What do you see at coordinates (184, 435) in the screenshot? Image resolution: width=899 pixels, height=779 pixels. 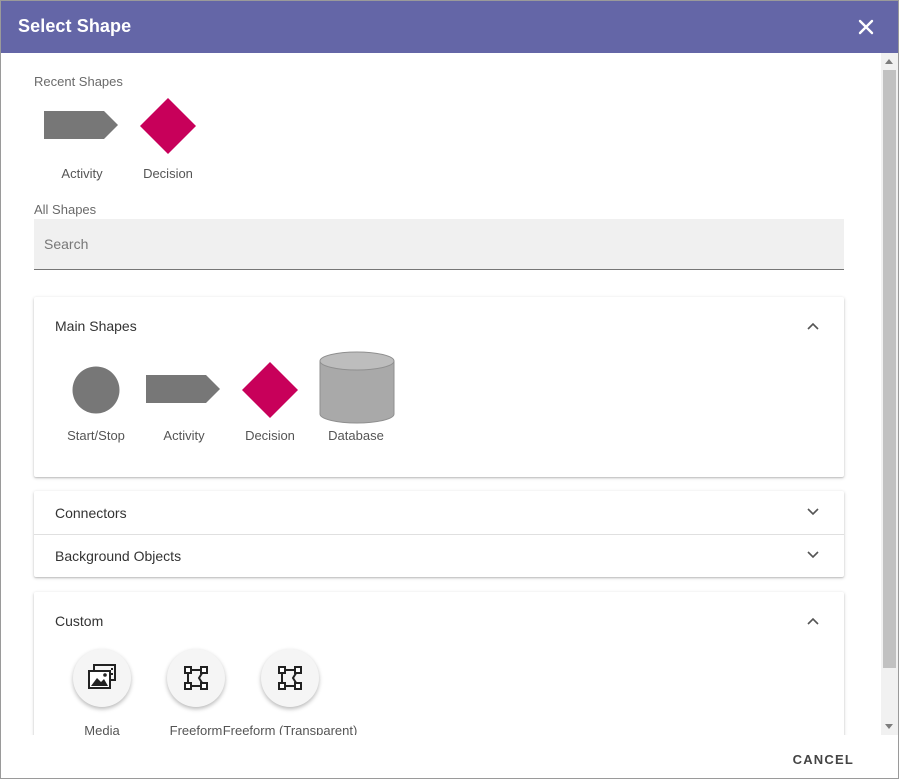 I see `shape-label: Activity` at bounding box center [184, 435].